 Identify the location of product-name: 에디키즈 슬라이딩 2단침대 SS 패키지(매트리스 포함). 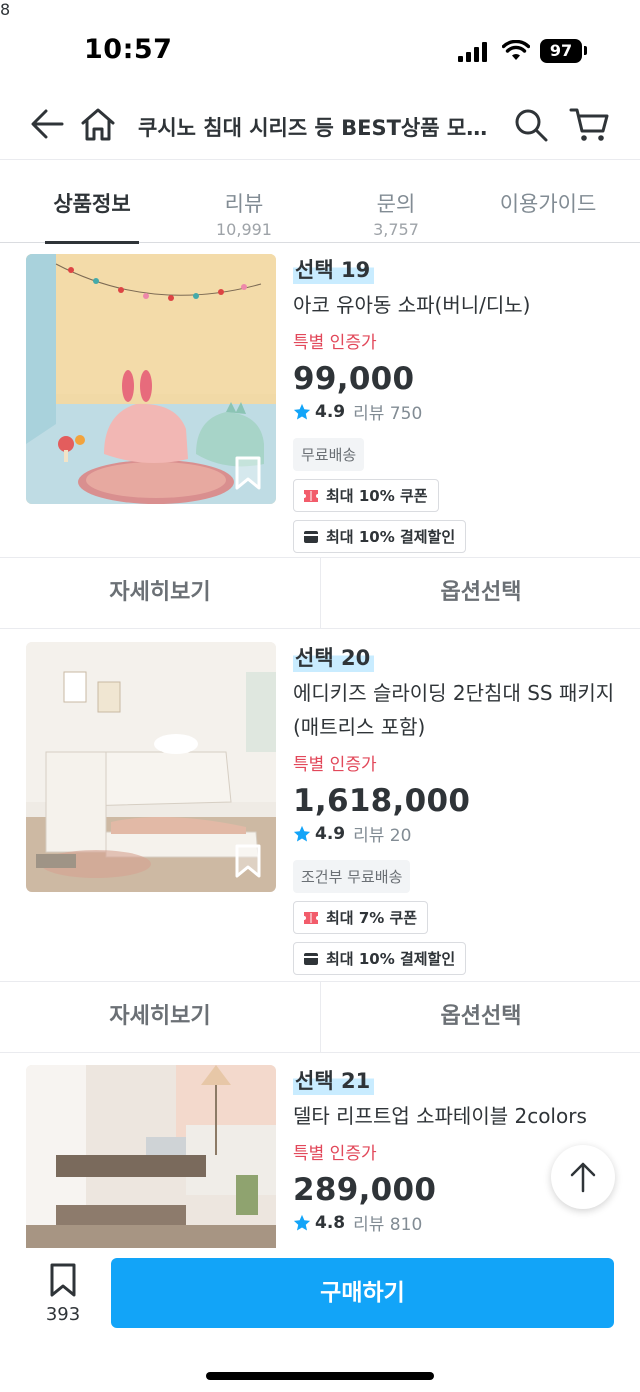
(458, 710).